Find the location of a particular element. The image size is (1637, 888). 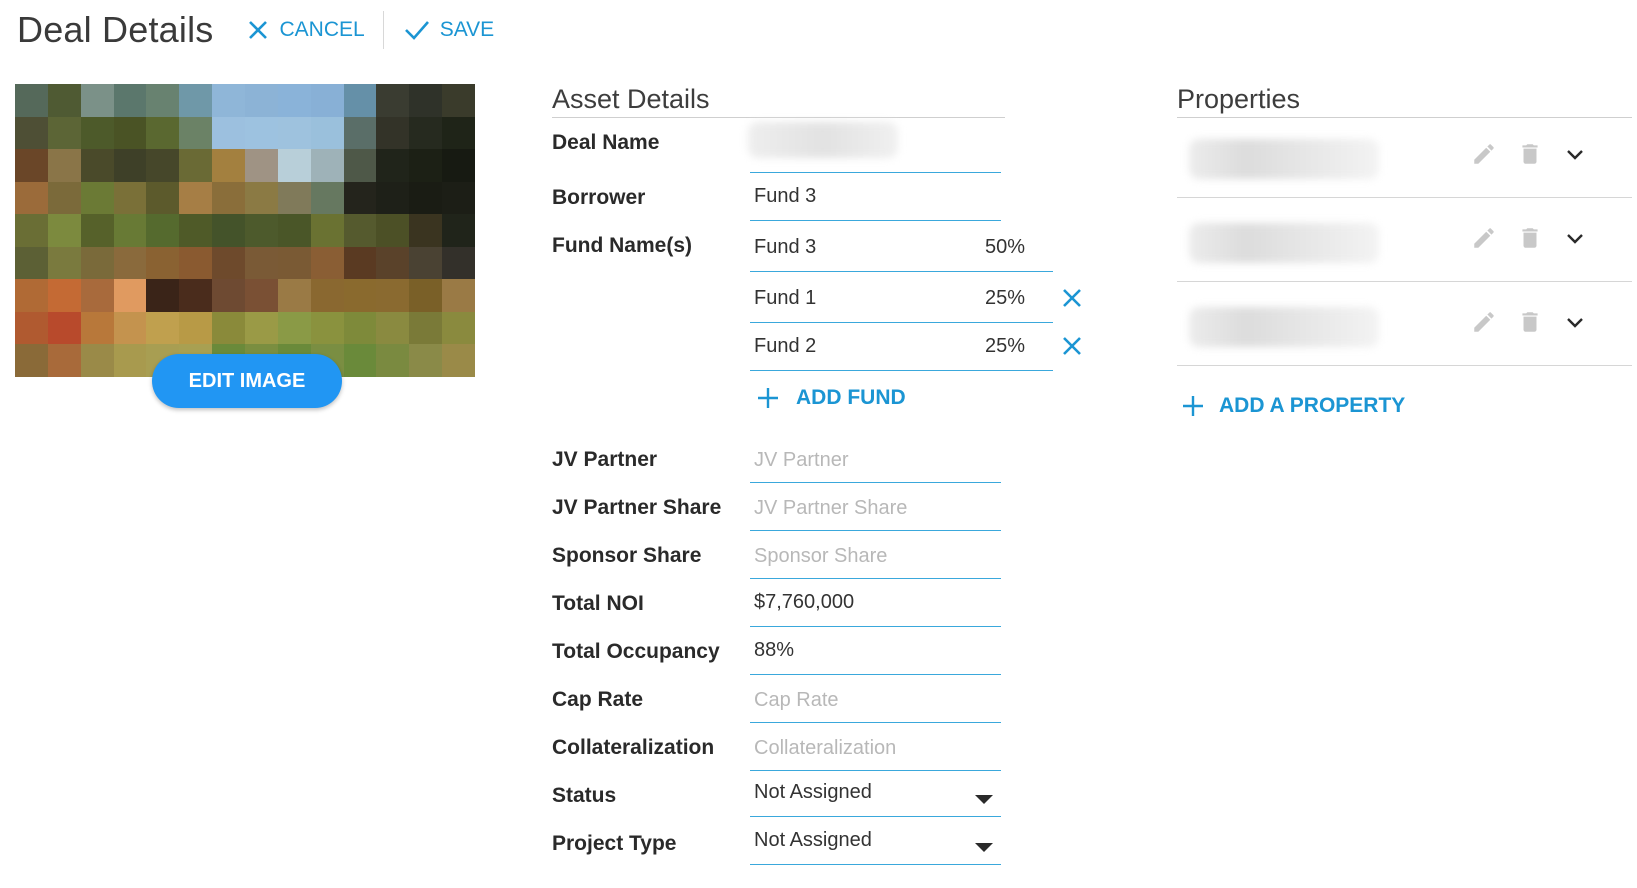

sponsor-share-field: Sponsor Share is located at coordinates (875, 555).